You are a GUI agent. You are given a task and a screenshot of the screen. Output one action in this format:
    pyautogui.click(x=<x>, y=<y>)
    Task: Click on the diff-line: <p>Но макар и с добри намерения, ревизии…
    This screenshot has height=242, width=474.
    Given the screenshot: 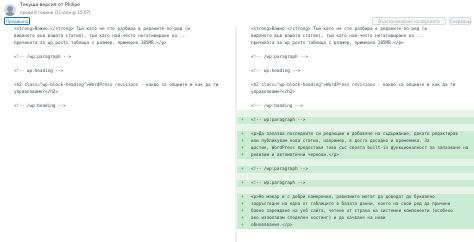 What is the action you would take?
    pyautogui.click(x=355, y=197)
    